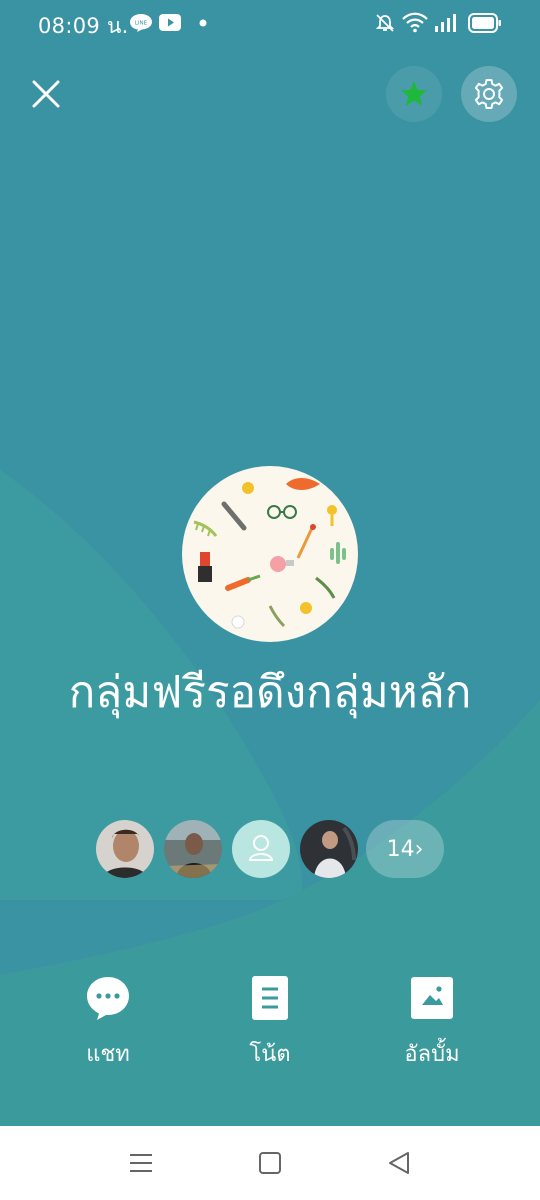 Image resolution: width=540 pixels, height=1200 pixels. I want to click on home-square-icon, so click(270, 1163).